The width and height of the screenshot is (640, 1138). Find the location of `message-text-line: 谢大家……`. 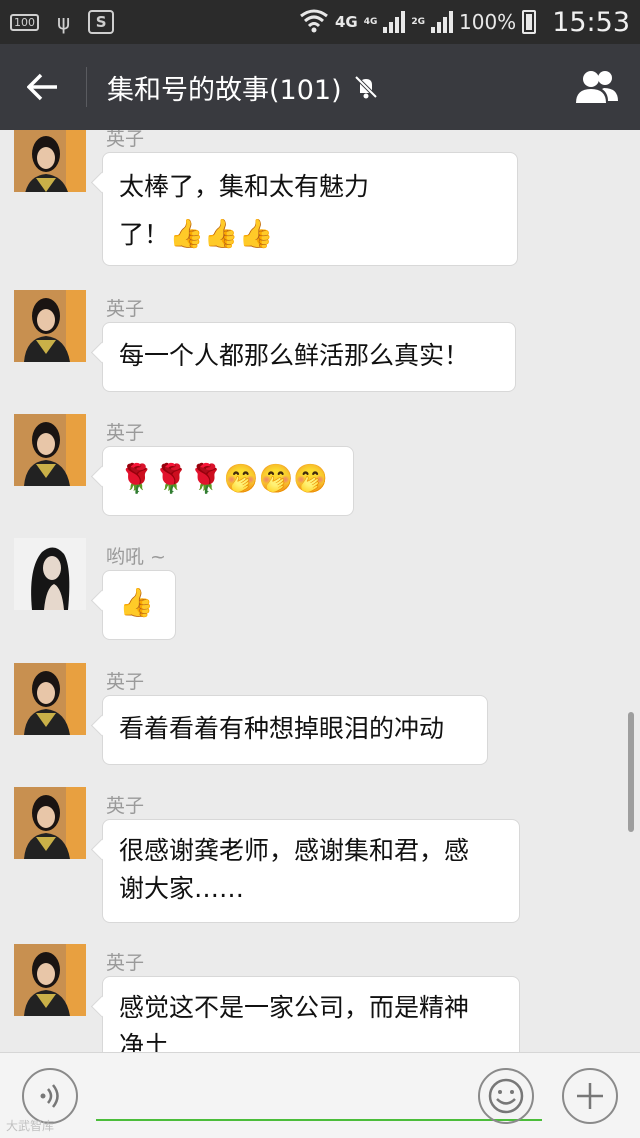

message-text-line: 谢大家…… is located at coordinates (182, 888).